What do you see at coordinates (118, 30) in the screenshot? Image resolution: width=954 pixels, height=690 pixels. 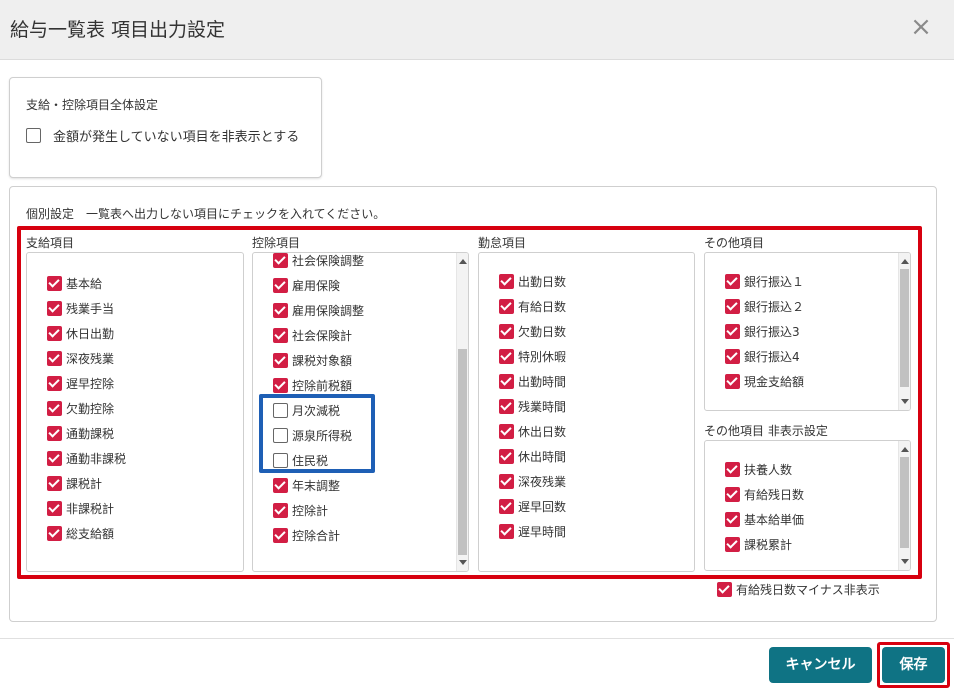 I see `dialog-title: 給与一覧表 項目出力設定` at bounding box center [118, 30].